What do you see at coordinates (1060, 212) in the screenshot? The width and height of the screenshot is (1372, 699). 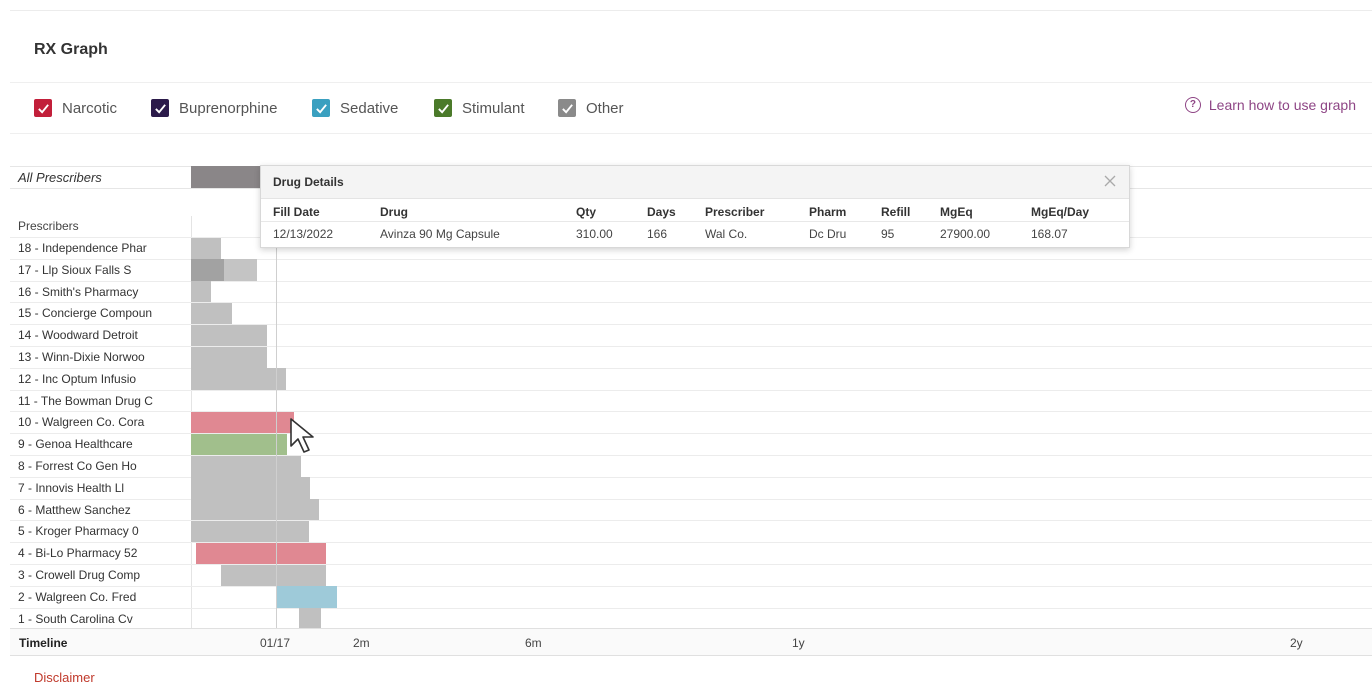 I see `column-header-mgeq-day: MgEq/Day` at bounding box center [1060, 212].